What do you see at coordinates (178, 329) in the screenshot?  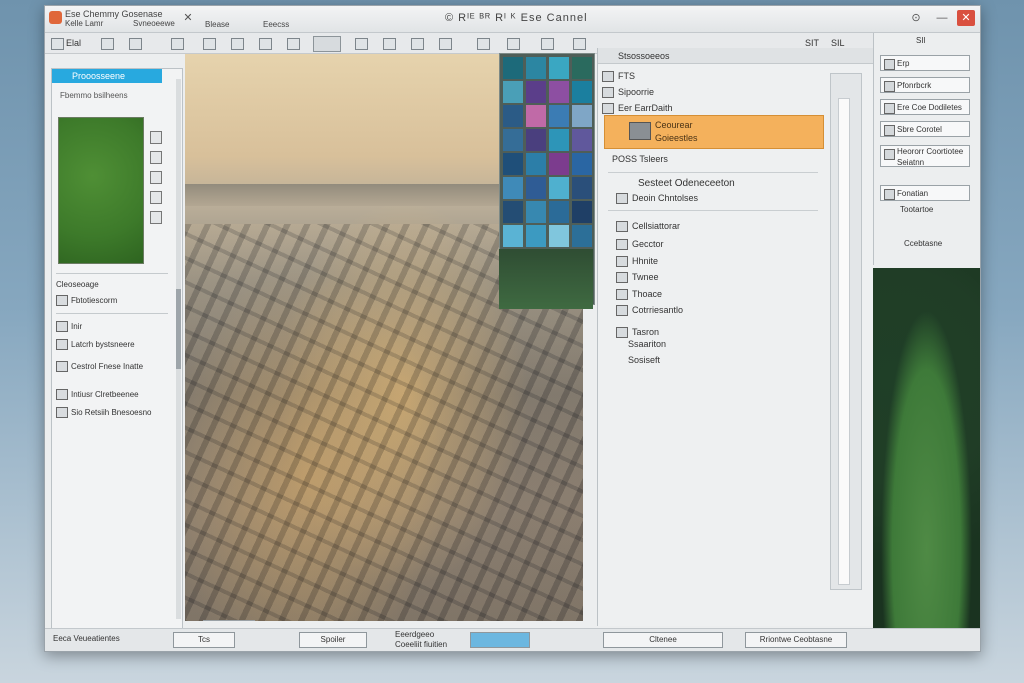 I see `panel-scrollbar-thumb` at bounding box center [178, 329].